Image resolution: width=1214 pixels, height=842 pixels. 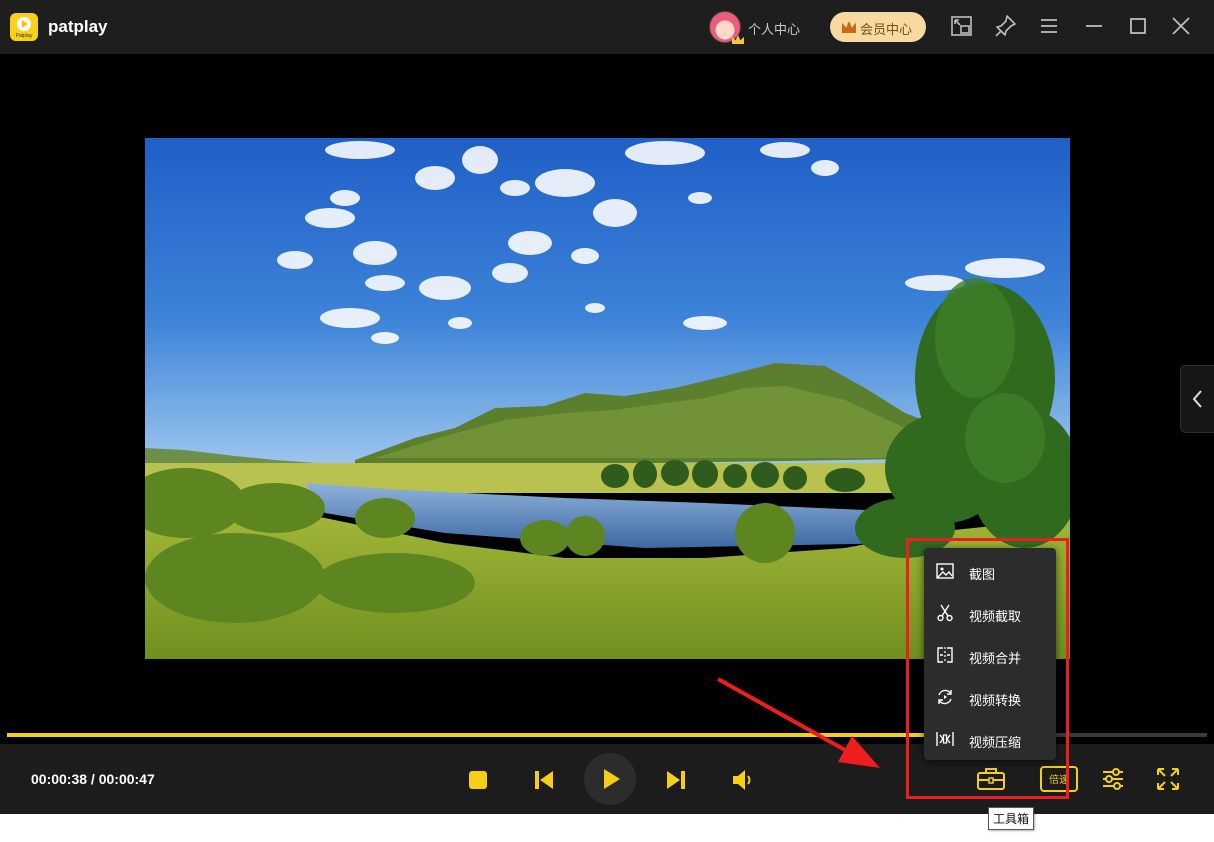 I want to click on play-button, so click(x=610, y=779).